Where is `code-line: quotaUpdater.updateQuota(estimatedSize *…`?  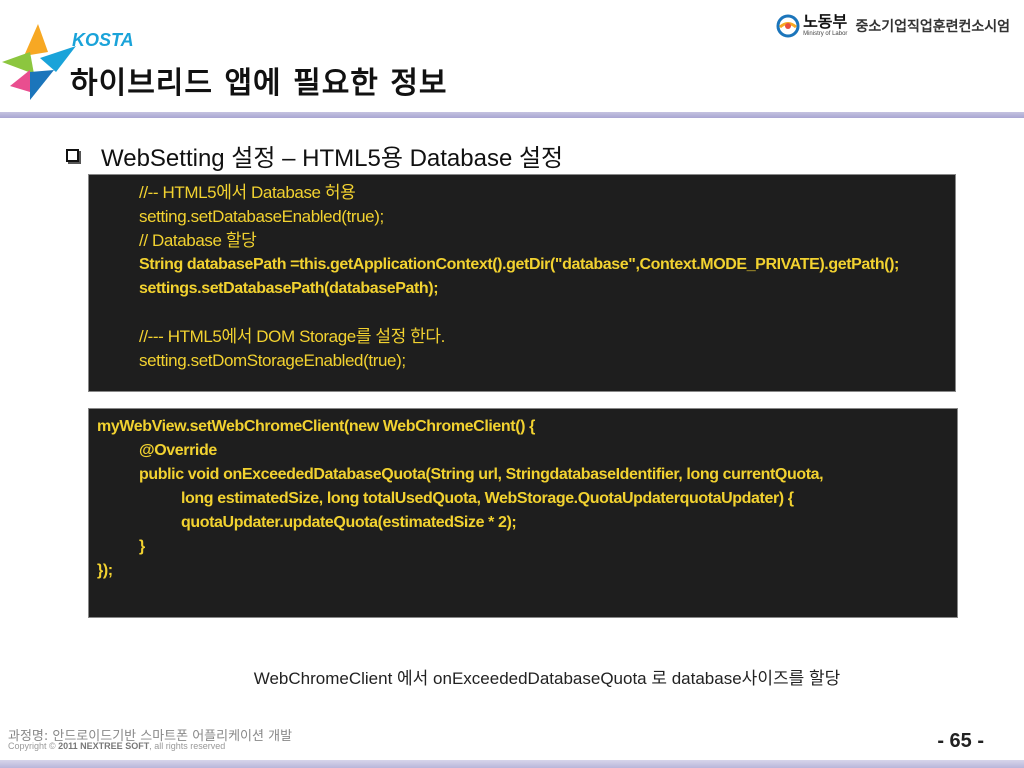
code-line: quotaUpdater.updateQuota(estimatedSize *… is located at coordinates (349, 522).